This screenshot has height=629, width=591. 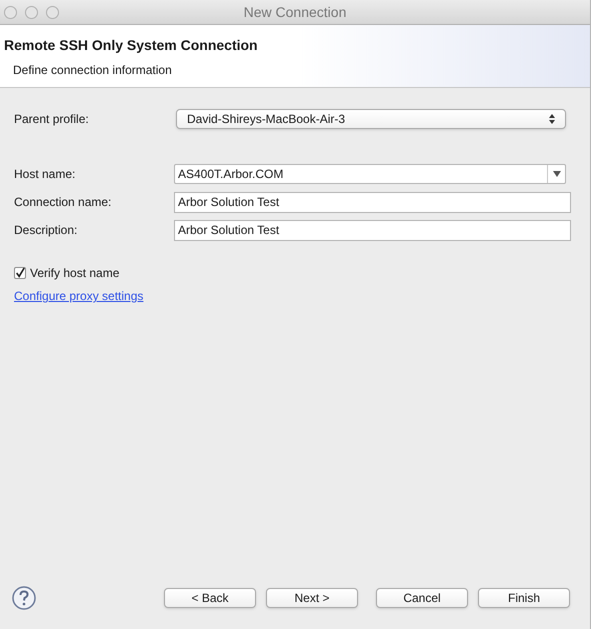 What do you see at coordinates (46, 230) in the screenshot?
I see `field-label: Description:` at bounding box center [46, 230].